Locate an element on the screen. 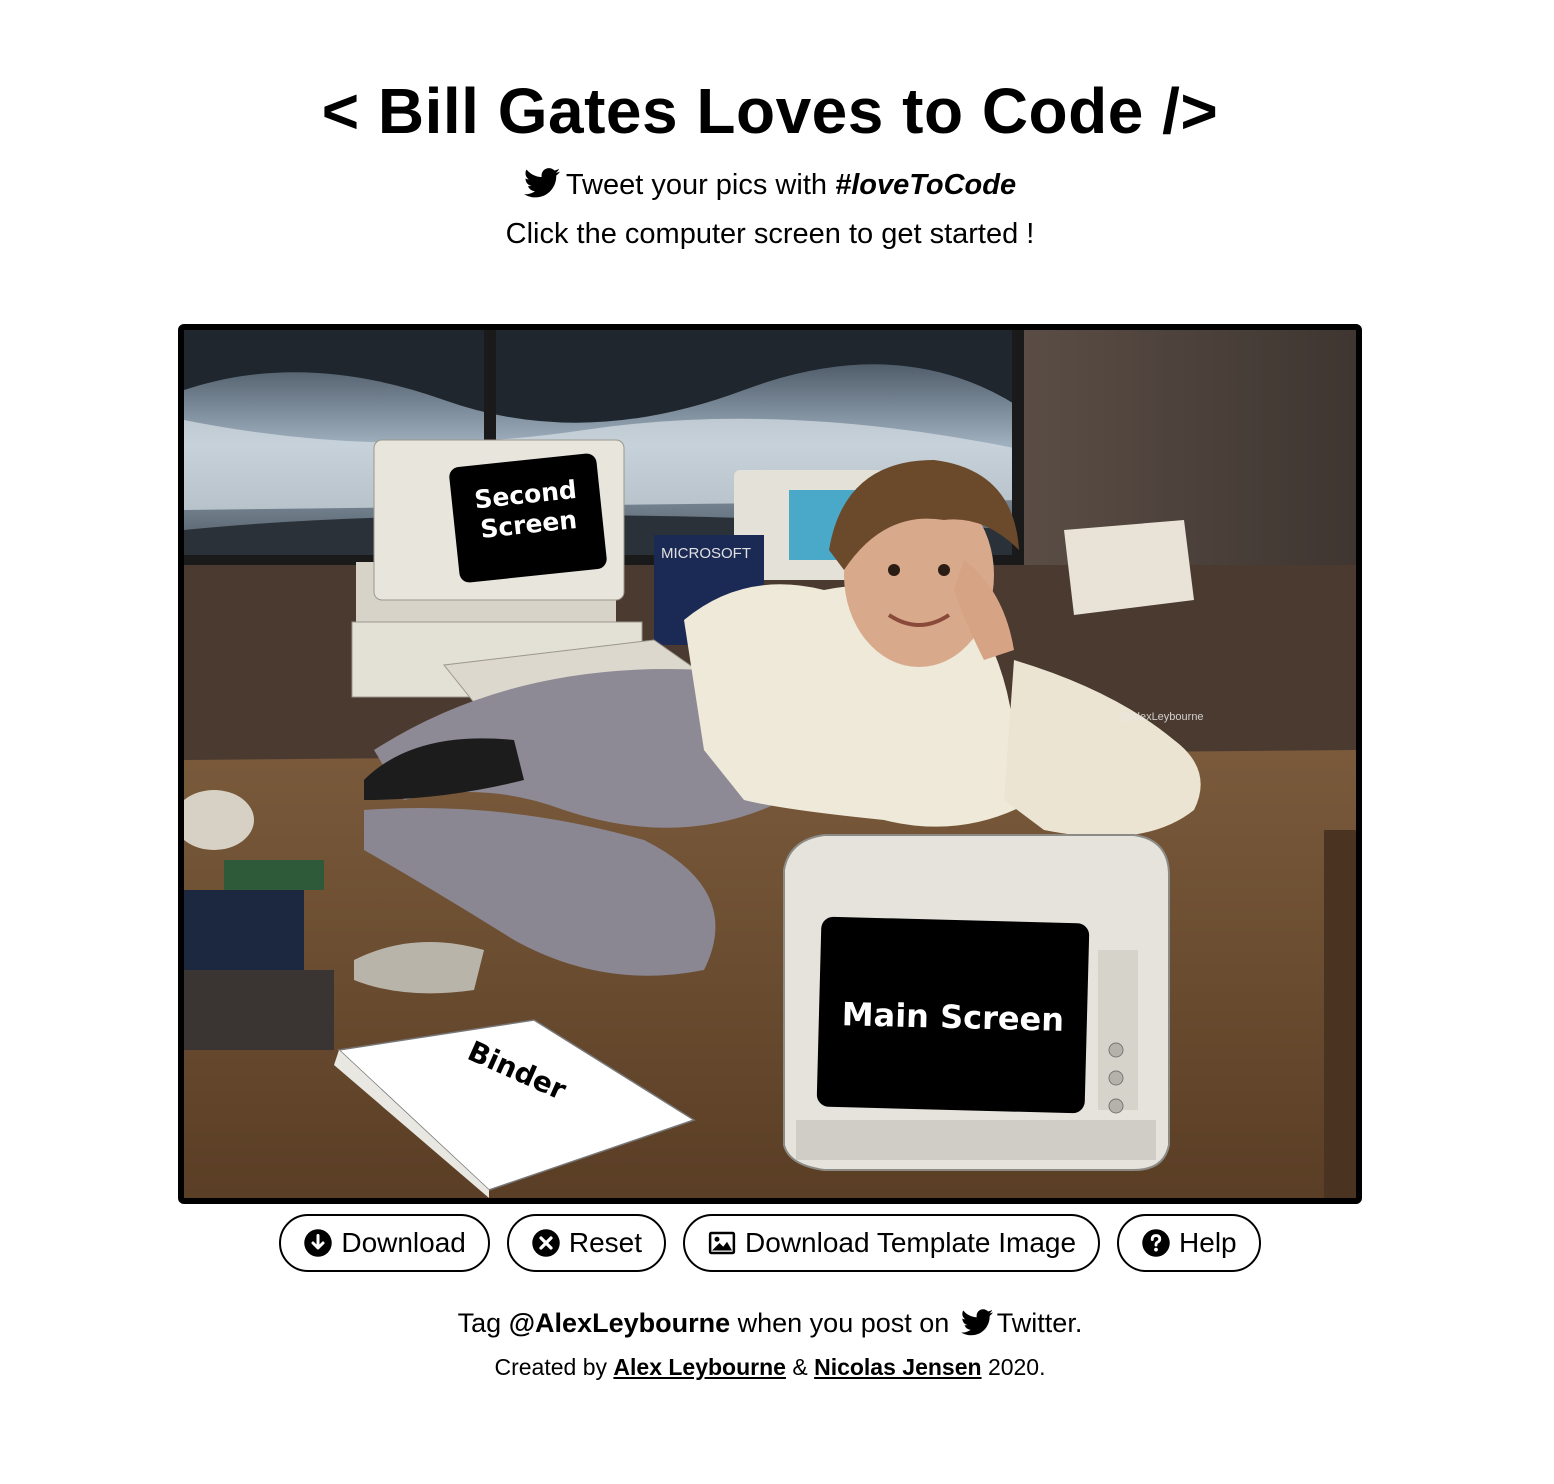 The height and width of the screenshot is (1484, 1554). credit-year: 2020. is located at coordinates (1016, 1367).